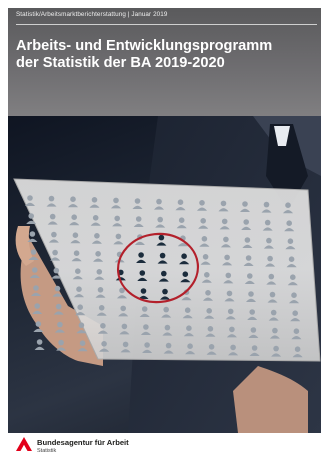  What do you see at coordinates (144, 46) in the screenshot?
I see `title-line-1: Arbeits- und Entwicklungsprogramm` at bounding box center [144, 46].